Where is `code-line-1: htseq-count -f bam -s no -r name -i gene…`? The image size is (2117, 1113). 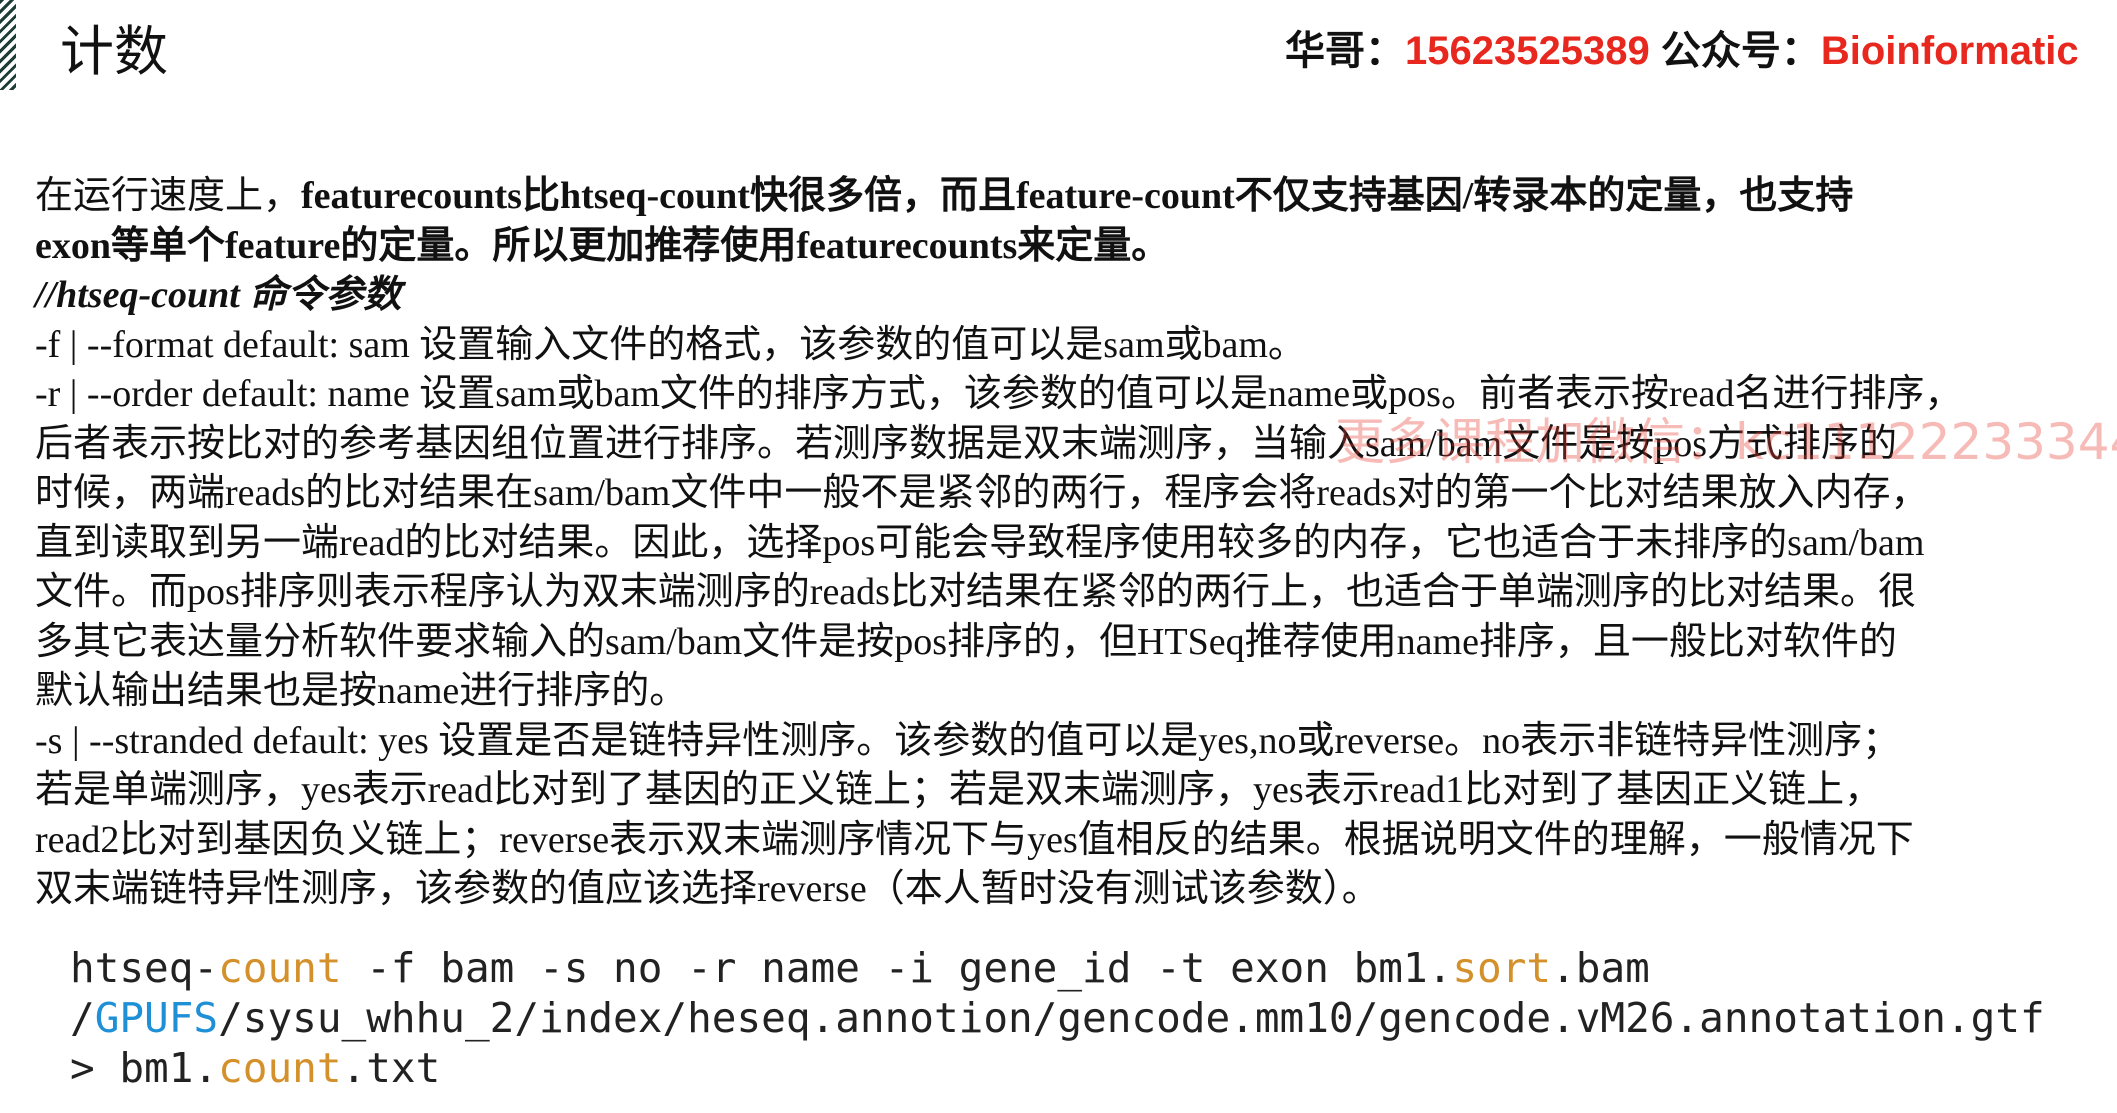
code-line-1: htseq-count -f bam -s no -r name -i gene… is located at coordinates (1057, 968).